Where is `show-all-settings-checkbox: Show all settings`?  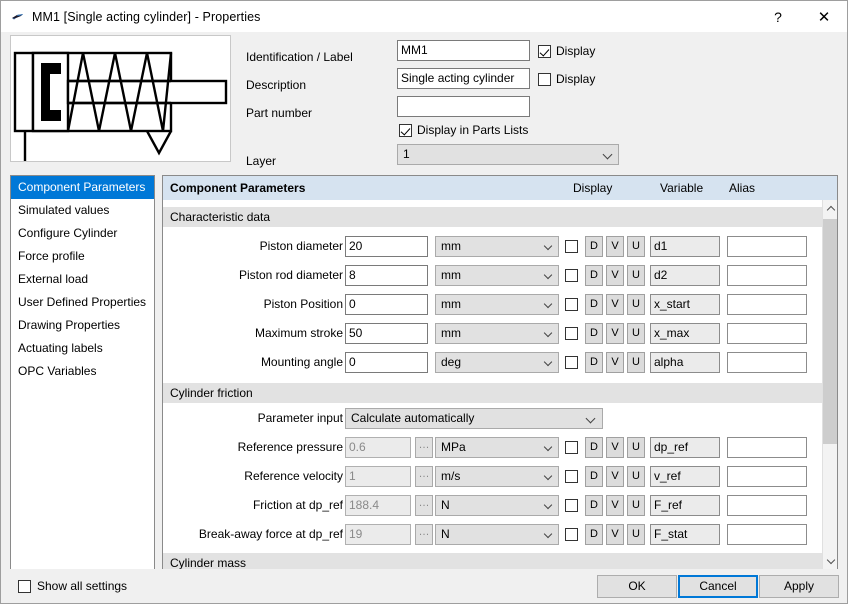 show-all-settings-checkbox: Show all settings is located at coordinates (72, 586).